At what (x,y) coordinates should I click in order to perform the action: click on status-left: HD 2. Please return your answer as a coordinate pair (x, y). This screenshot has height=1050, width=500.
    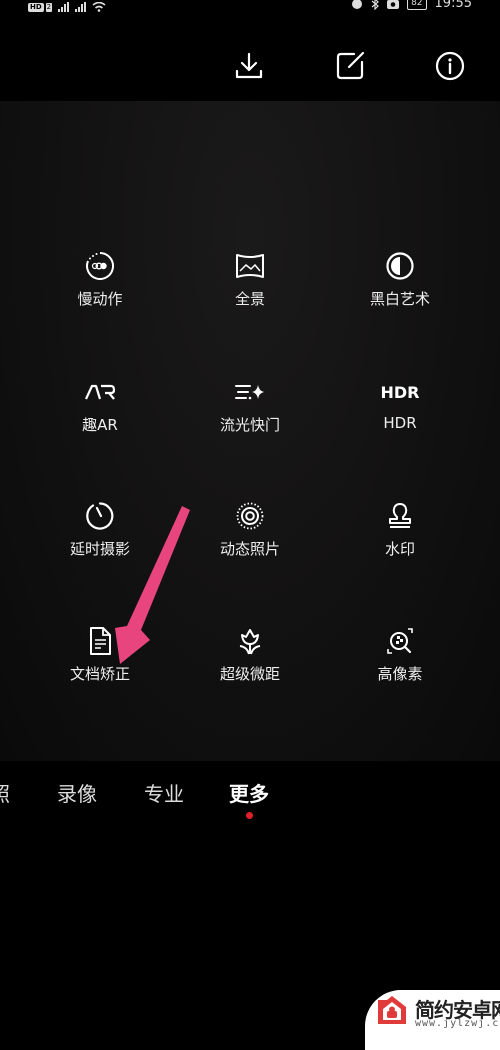
    Looking at the image, I should click on (67, 6).